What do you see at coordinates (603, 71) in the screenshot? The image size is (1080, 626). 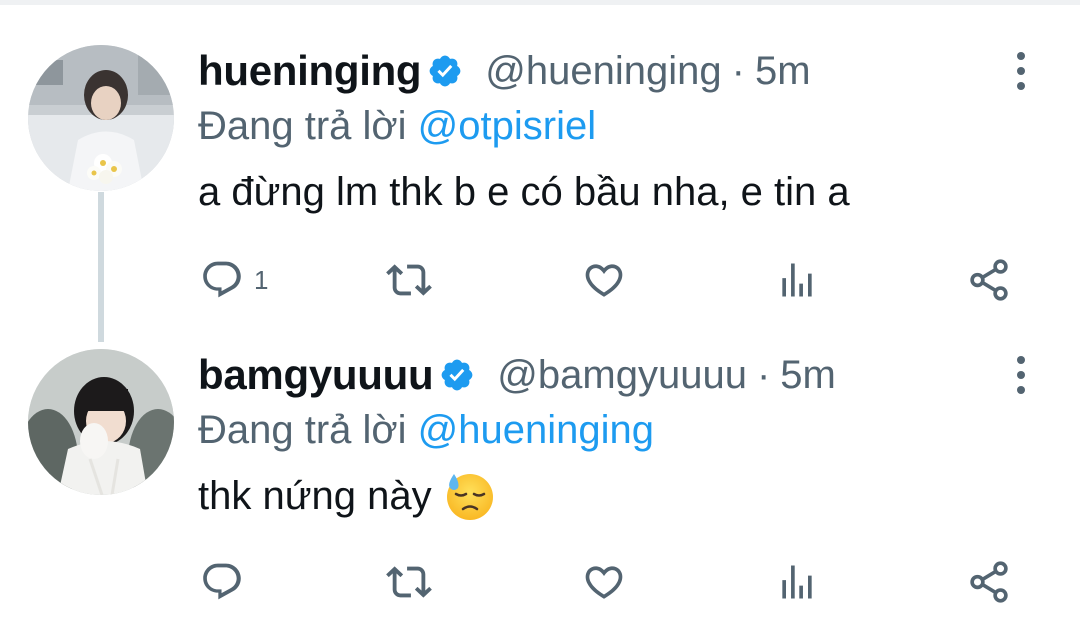 I see `user-handle: @hueninging` at bounding box center [603, 71].